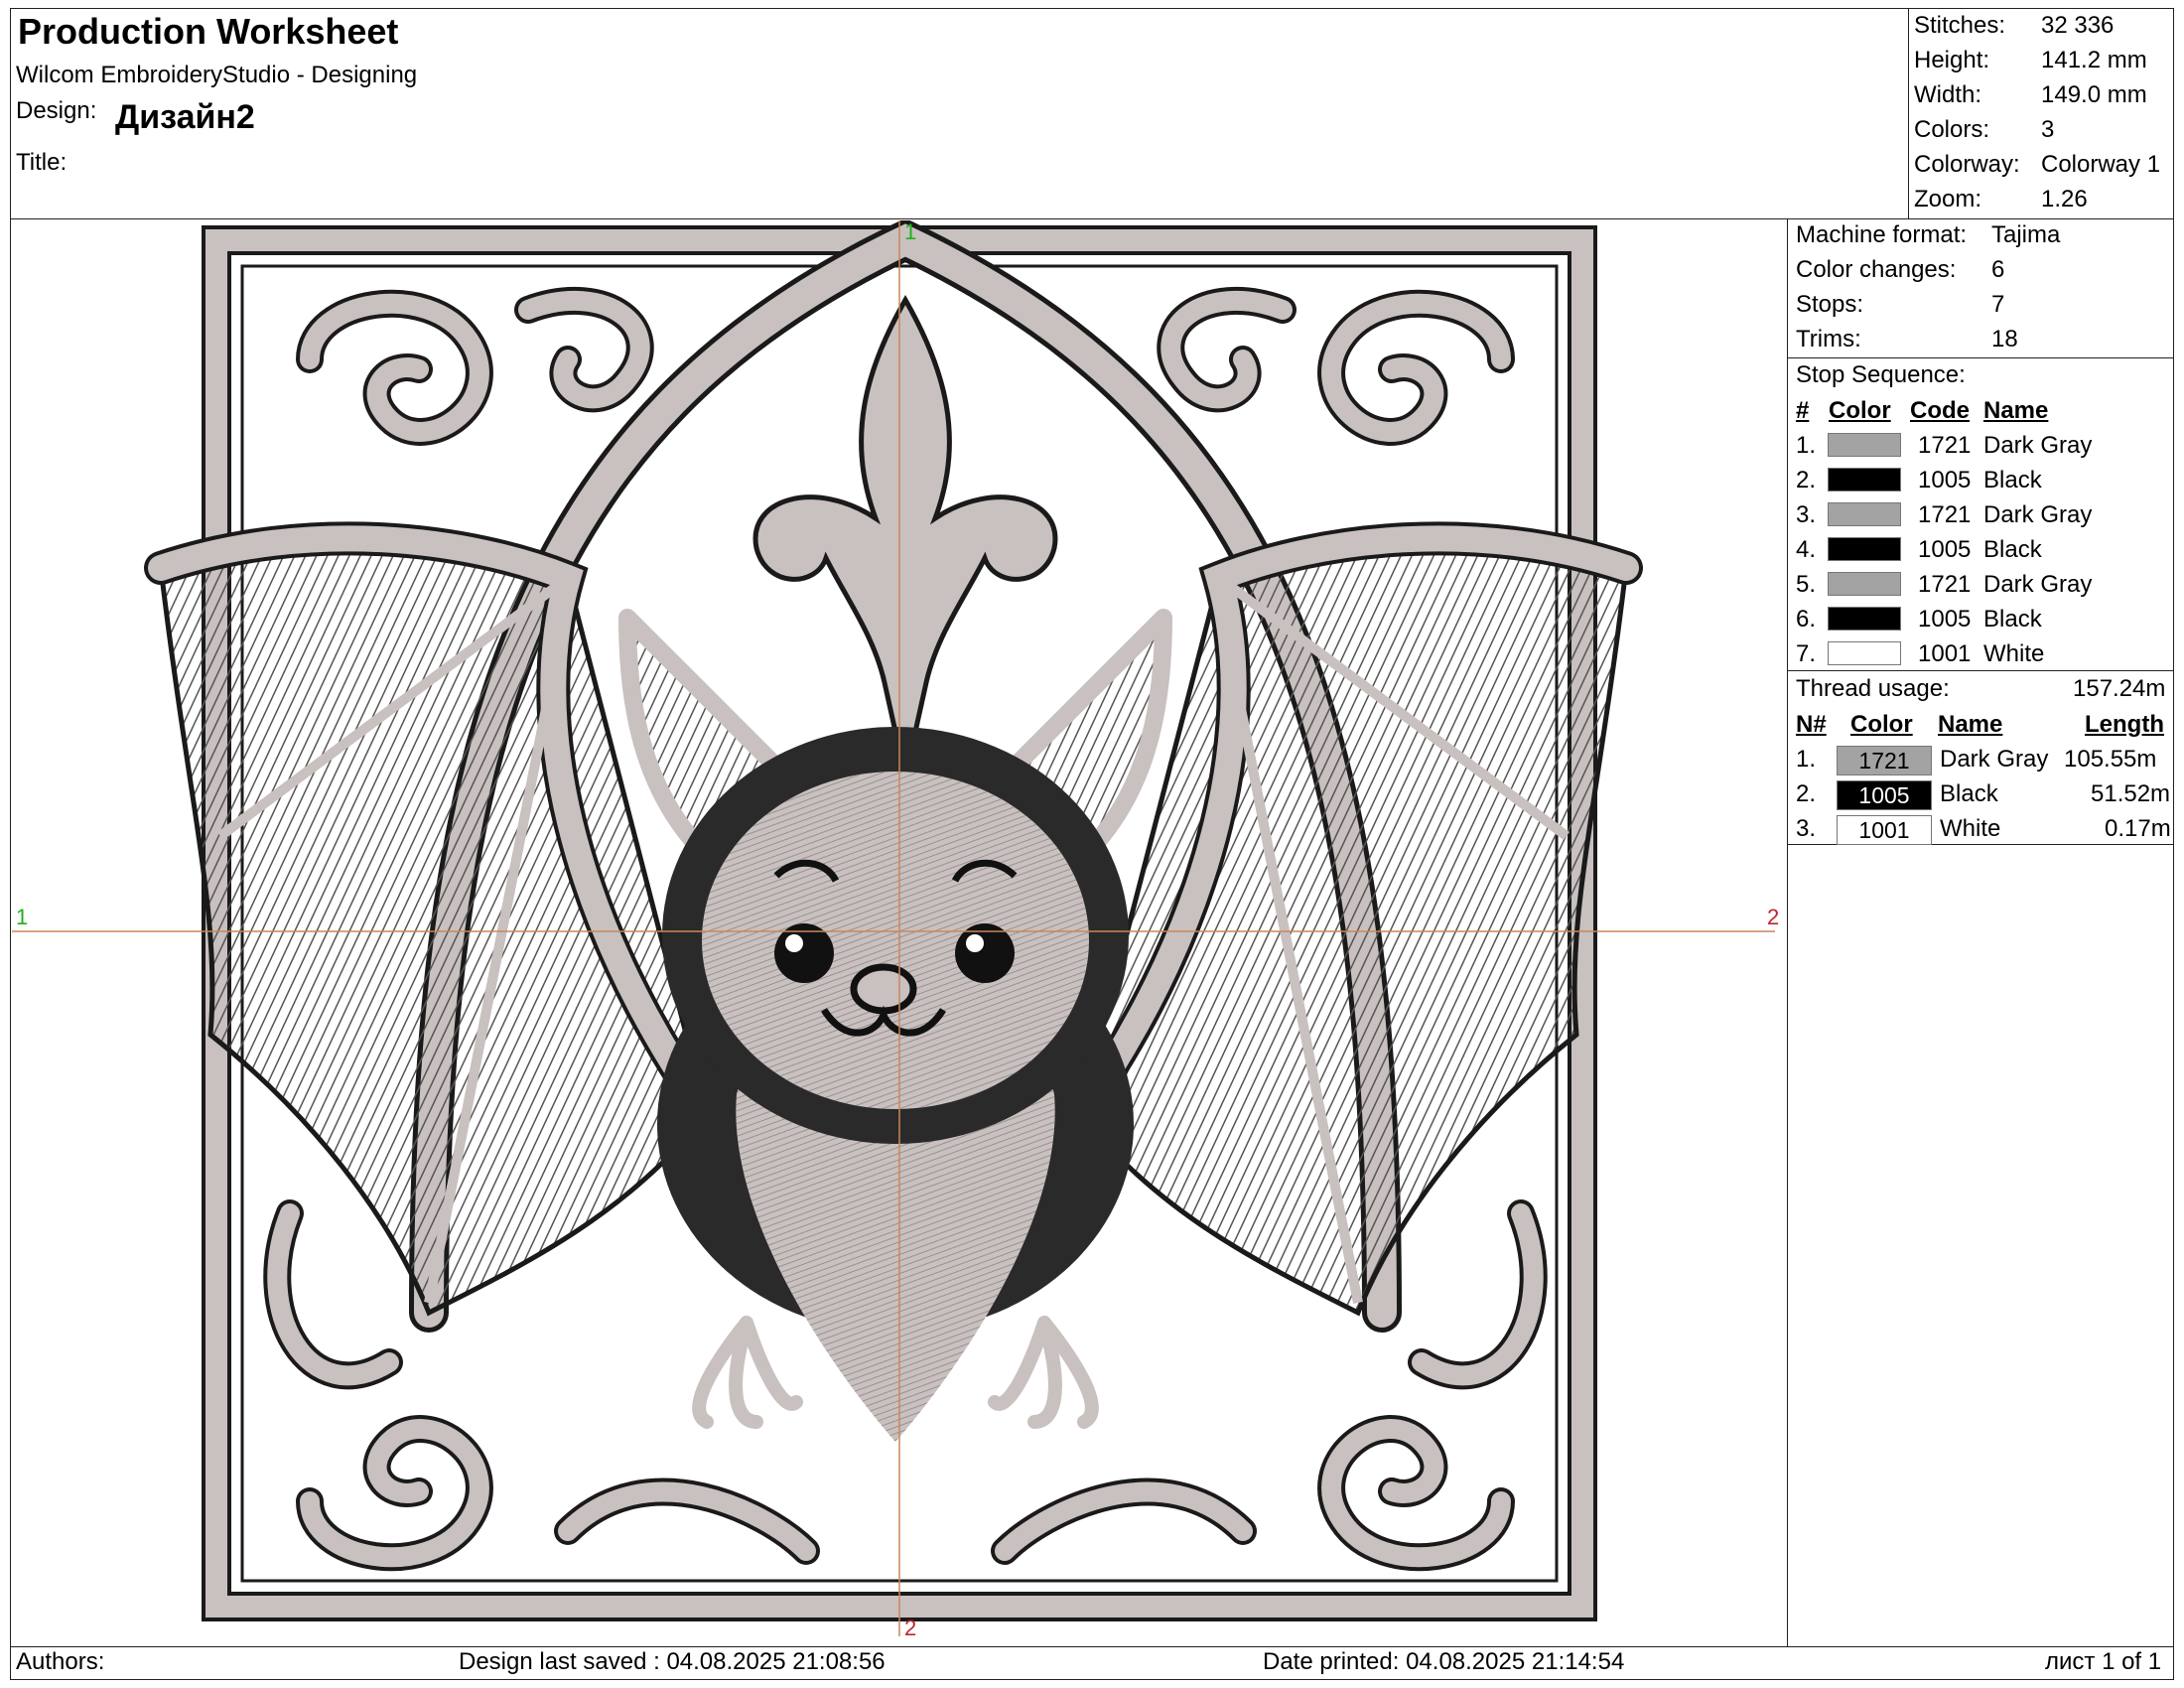  I want to click on thread-name: Dark Gray, so click(1994, 759).